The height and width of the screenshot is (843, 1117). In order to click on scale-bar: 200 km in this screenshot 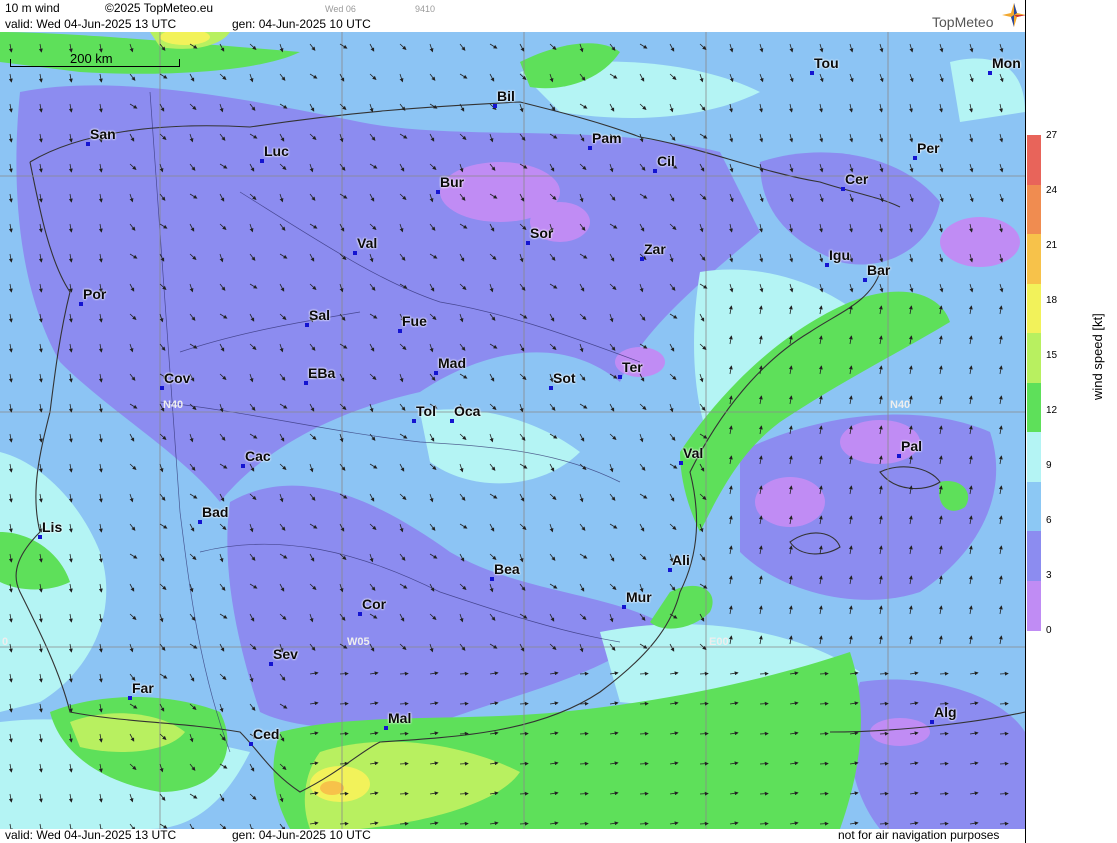, I will do `click(96, 59)`.